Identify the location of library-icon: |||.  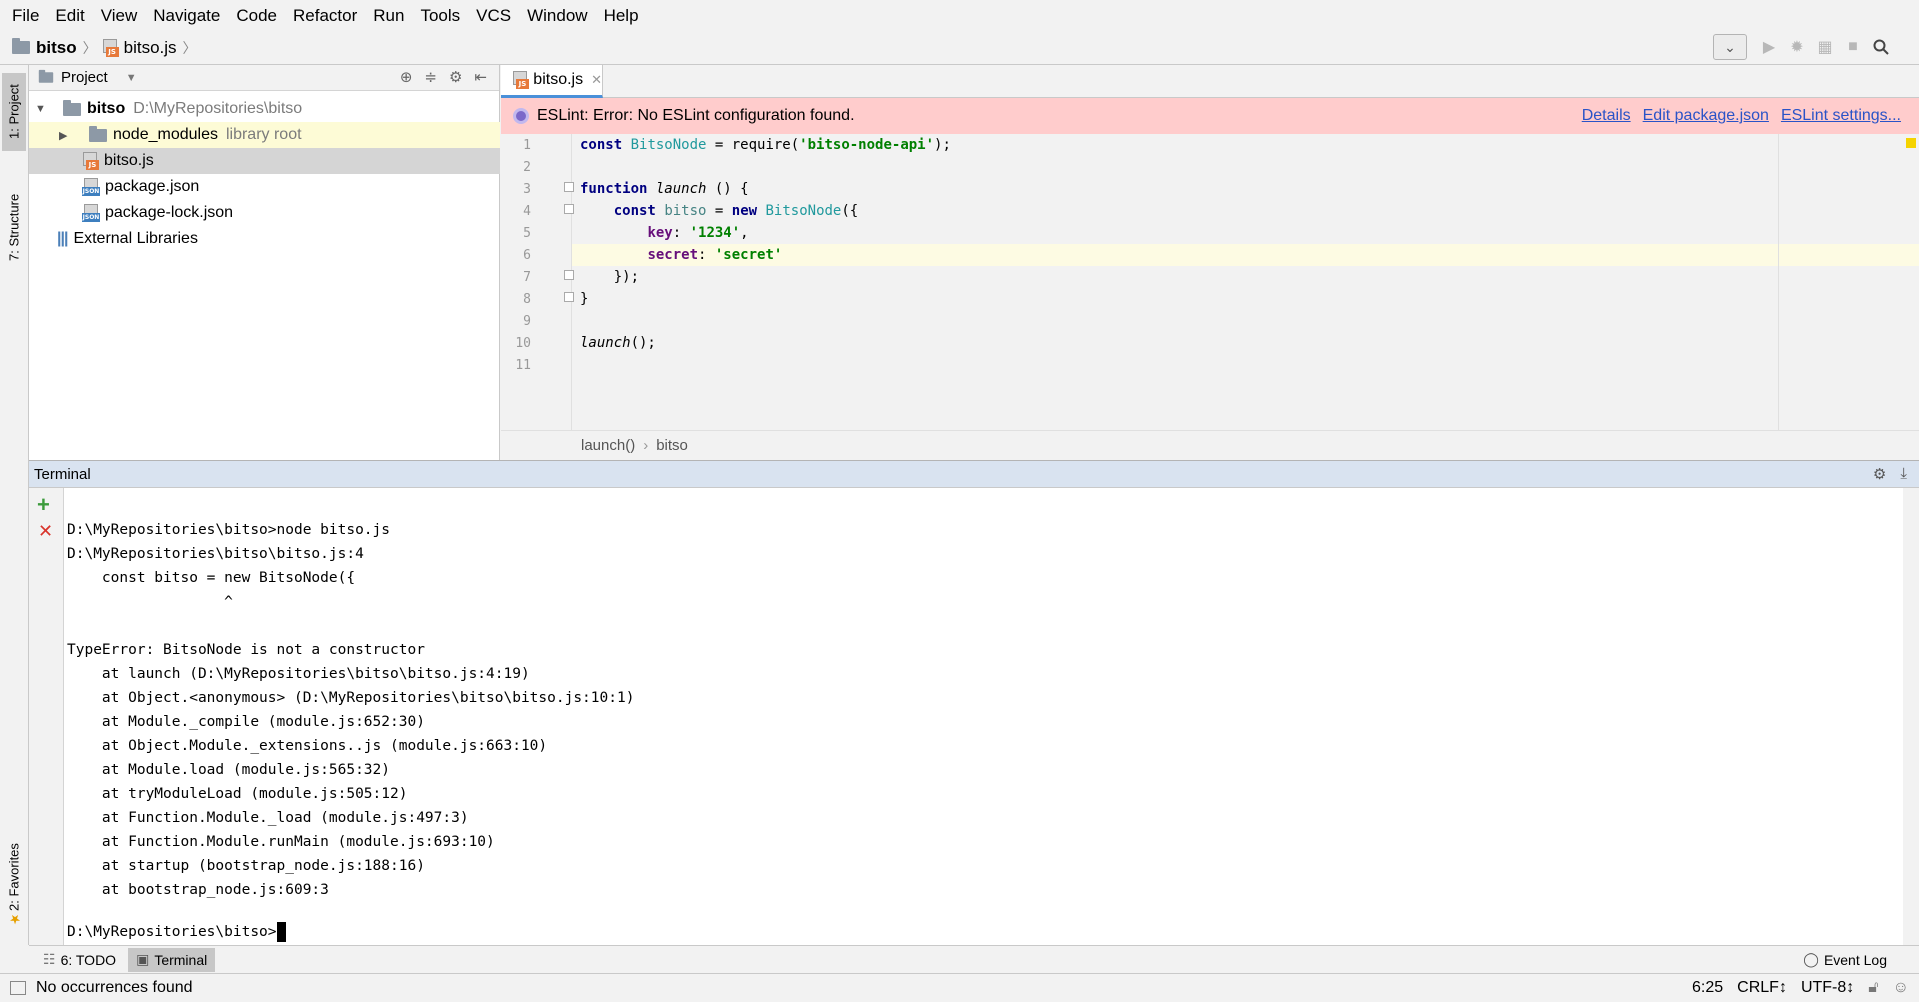
(62, 238).